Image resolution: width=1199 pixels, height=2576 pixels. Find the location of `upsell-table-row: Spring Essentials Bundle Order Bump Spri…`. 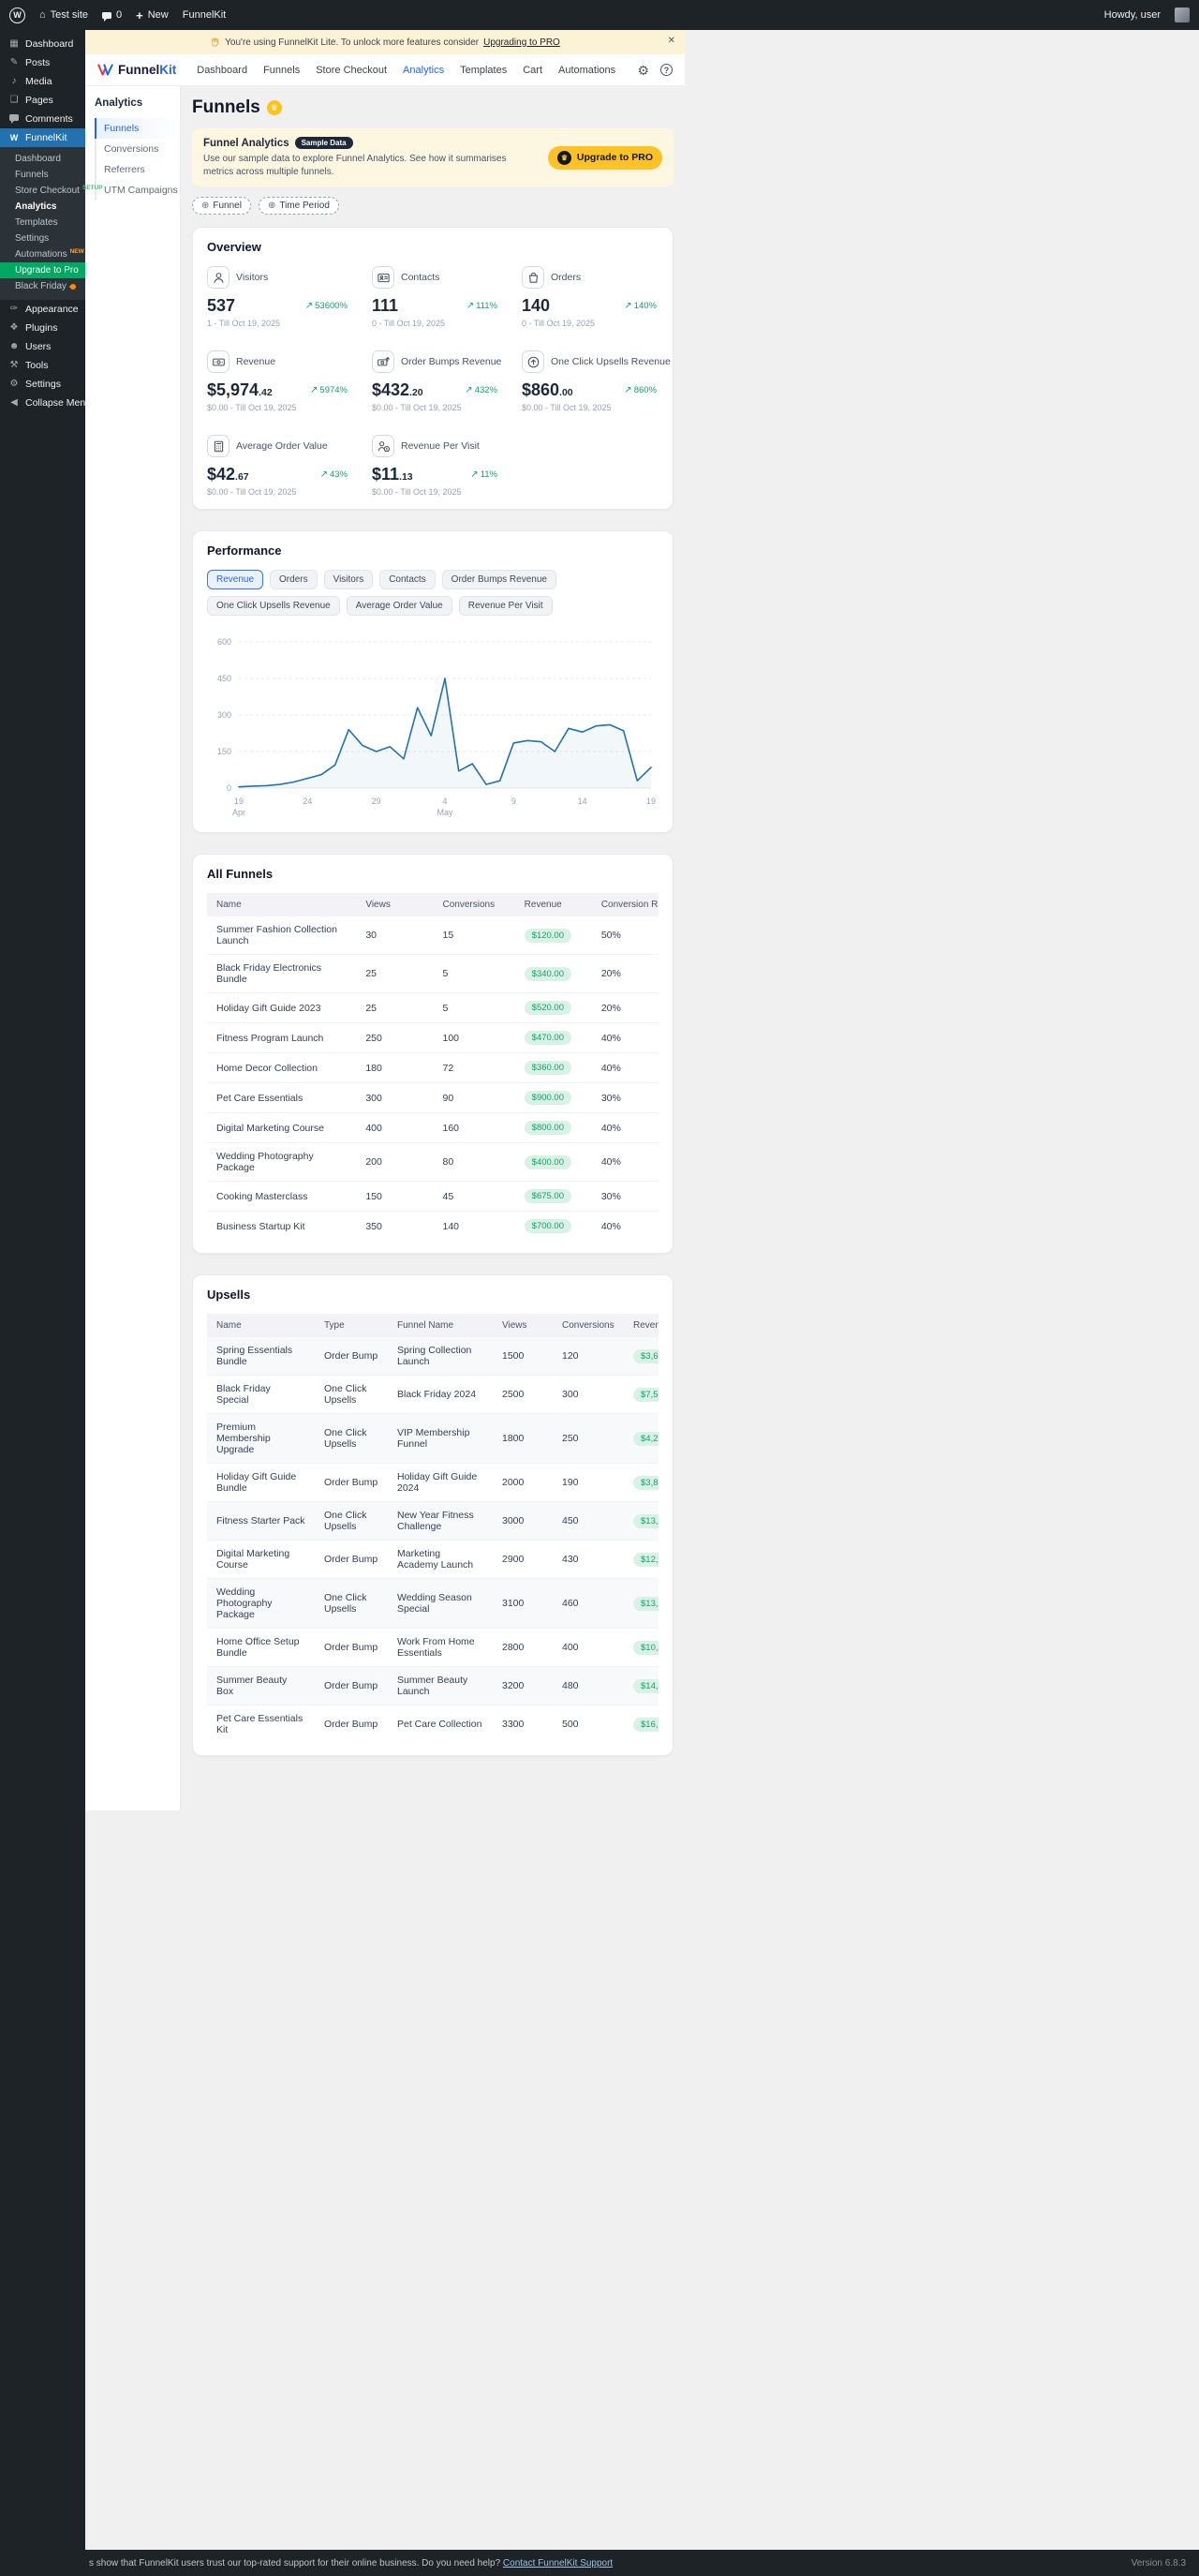

upsell-table-row: Spring Essentials Bundle Order Bump Spri… is located at coordinates (433, 1356).